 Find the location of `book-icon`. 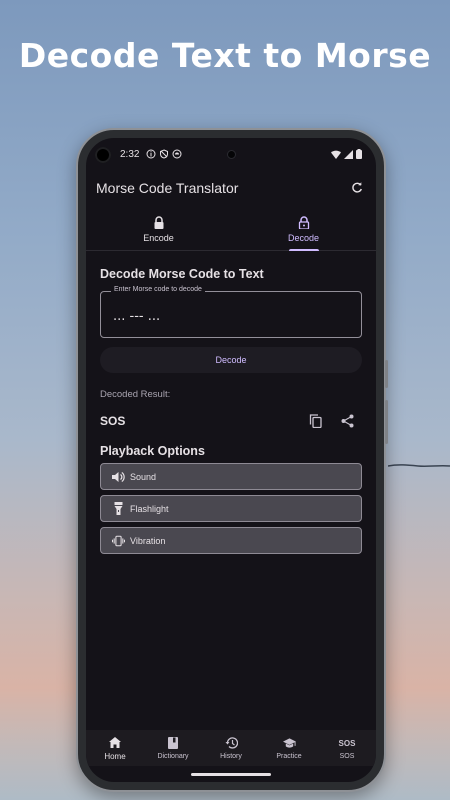

book-icon is located at coordinates (173, 743).